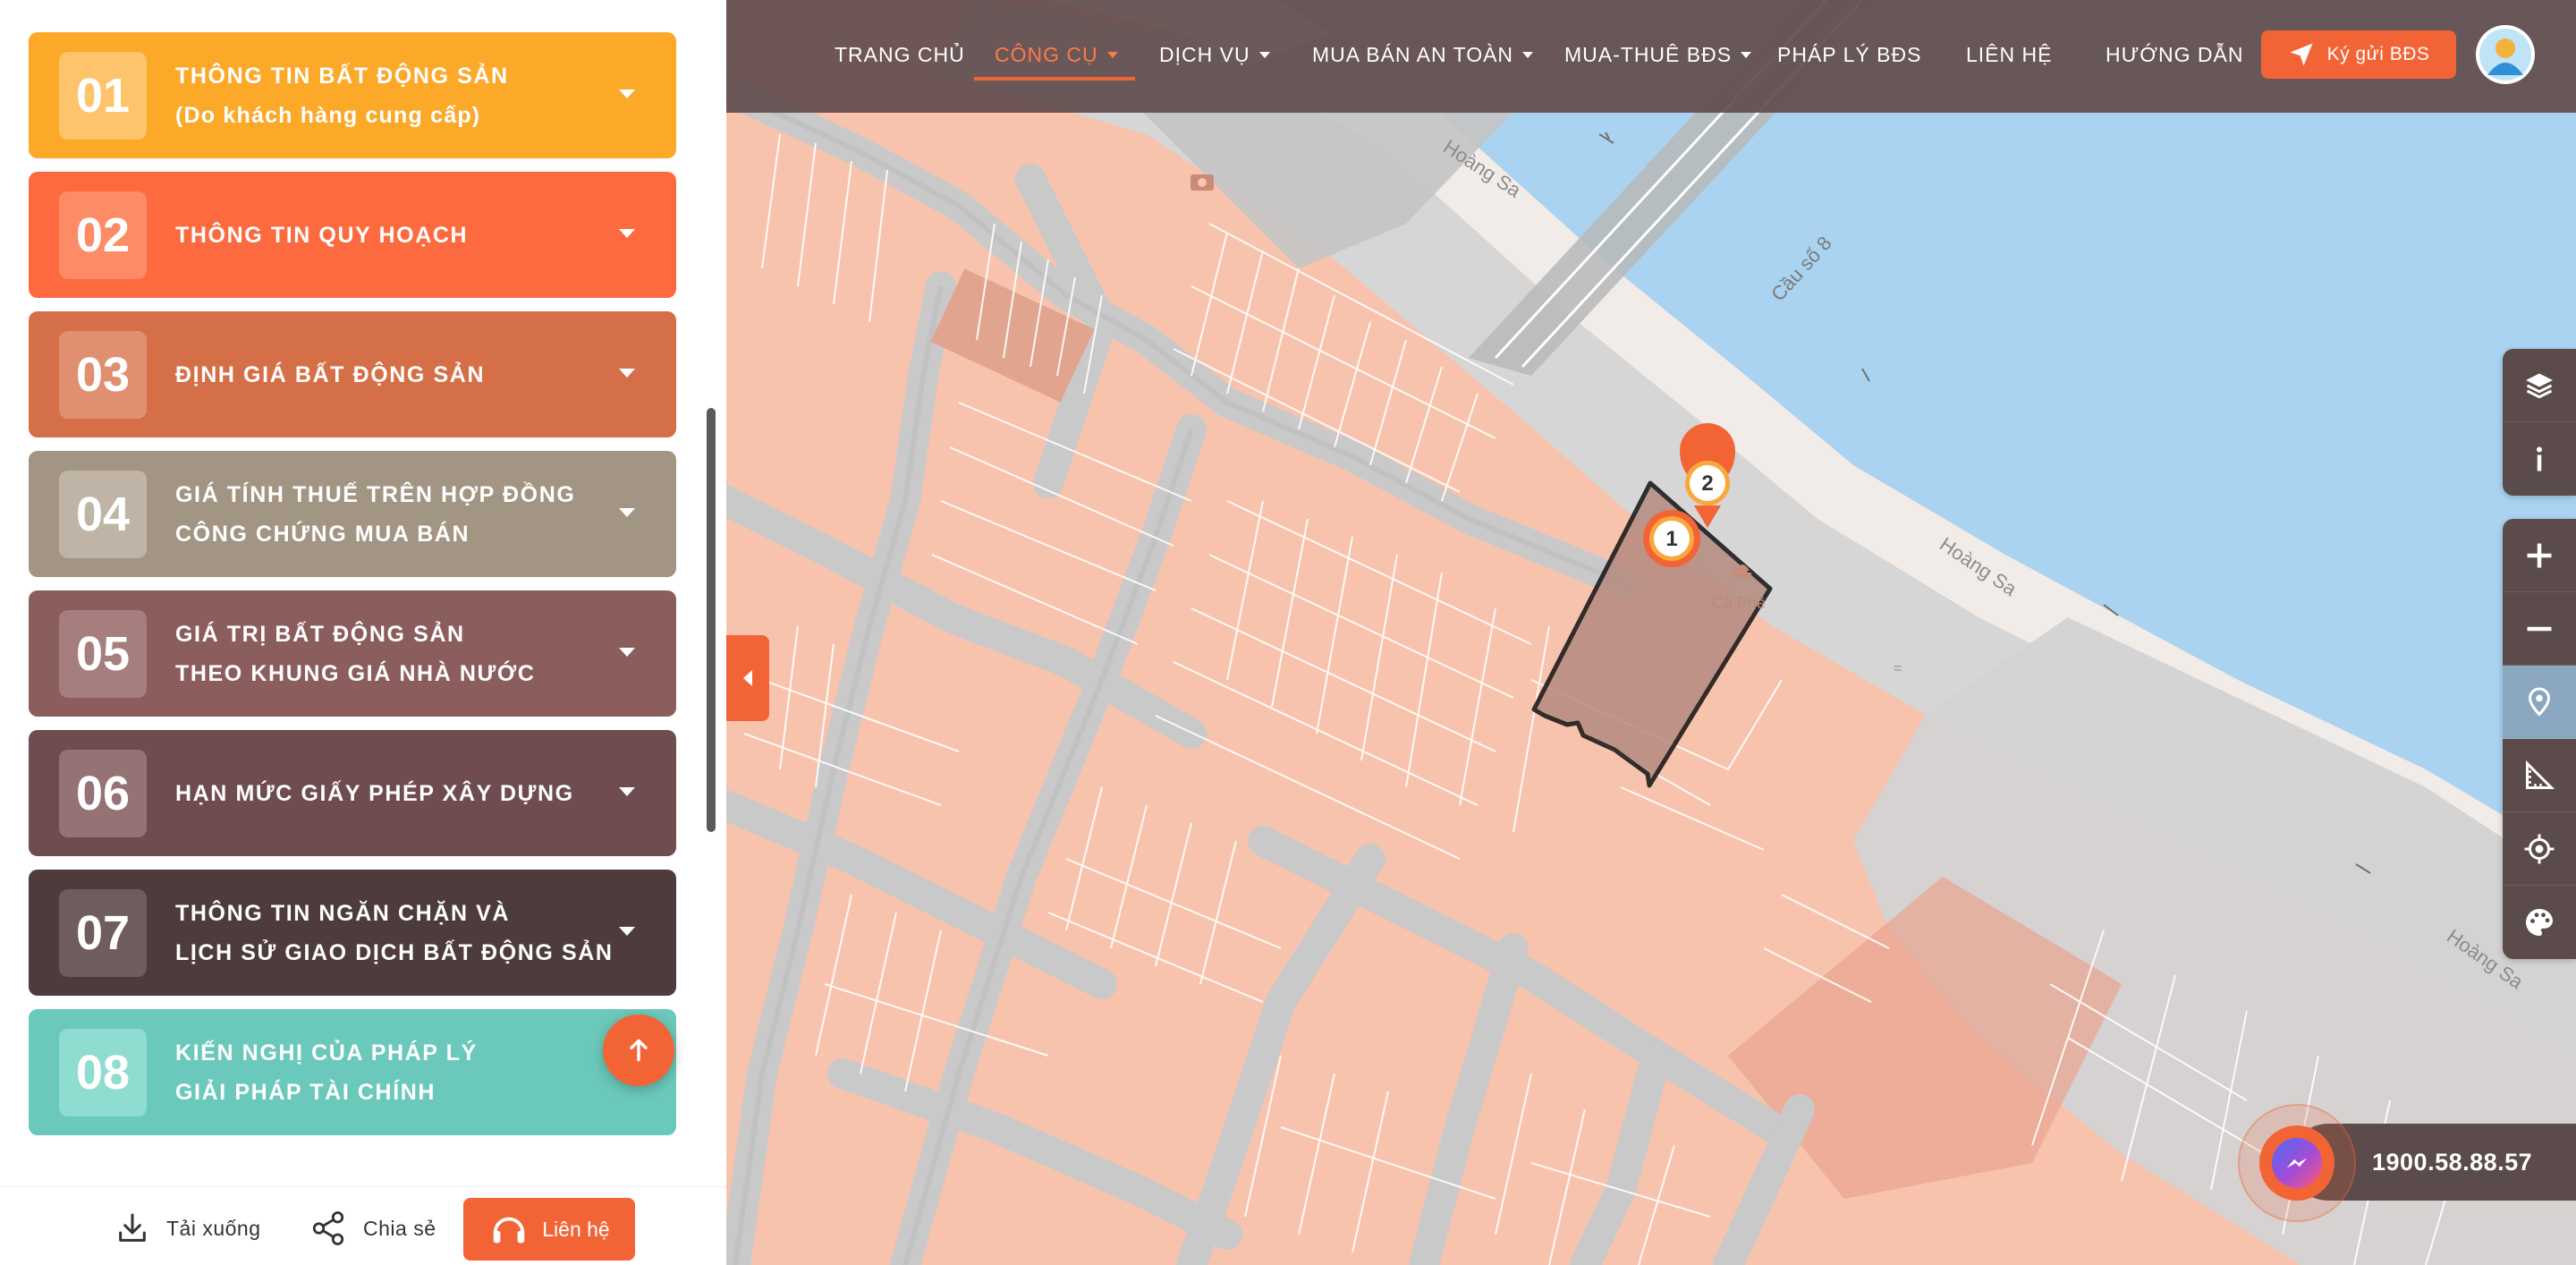 The image size is (2576, 1265). What do you see at coordinates (509, 1230) in the screenshot?
I see `headset-icon` at bounding box center [509, 1230].